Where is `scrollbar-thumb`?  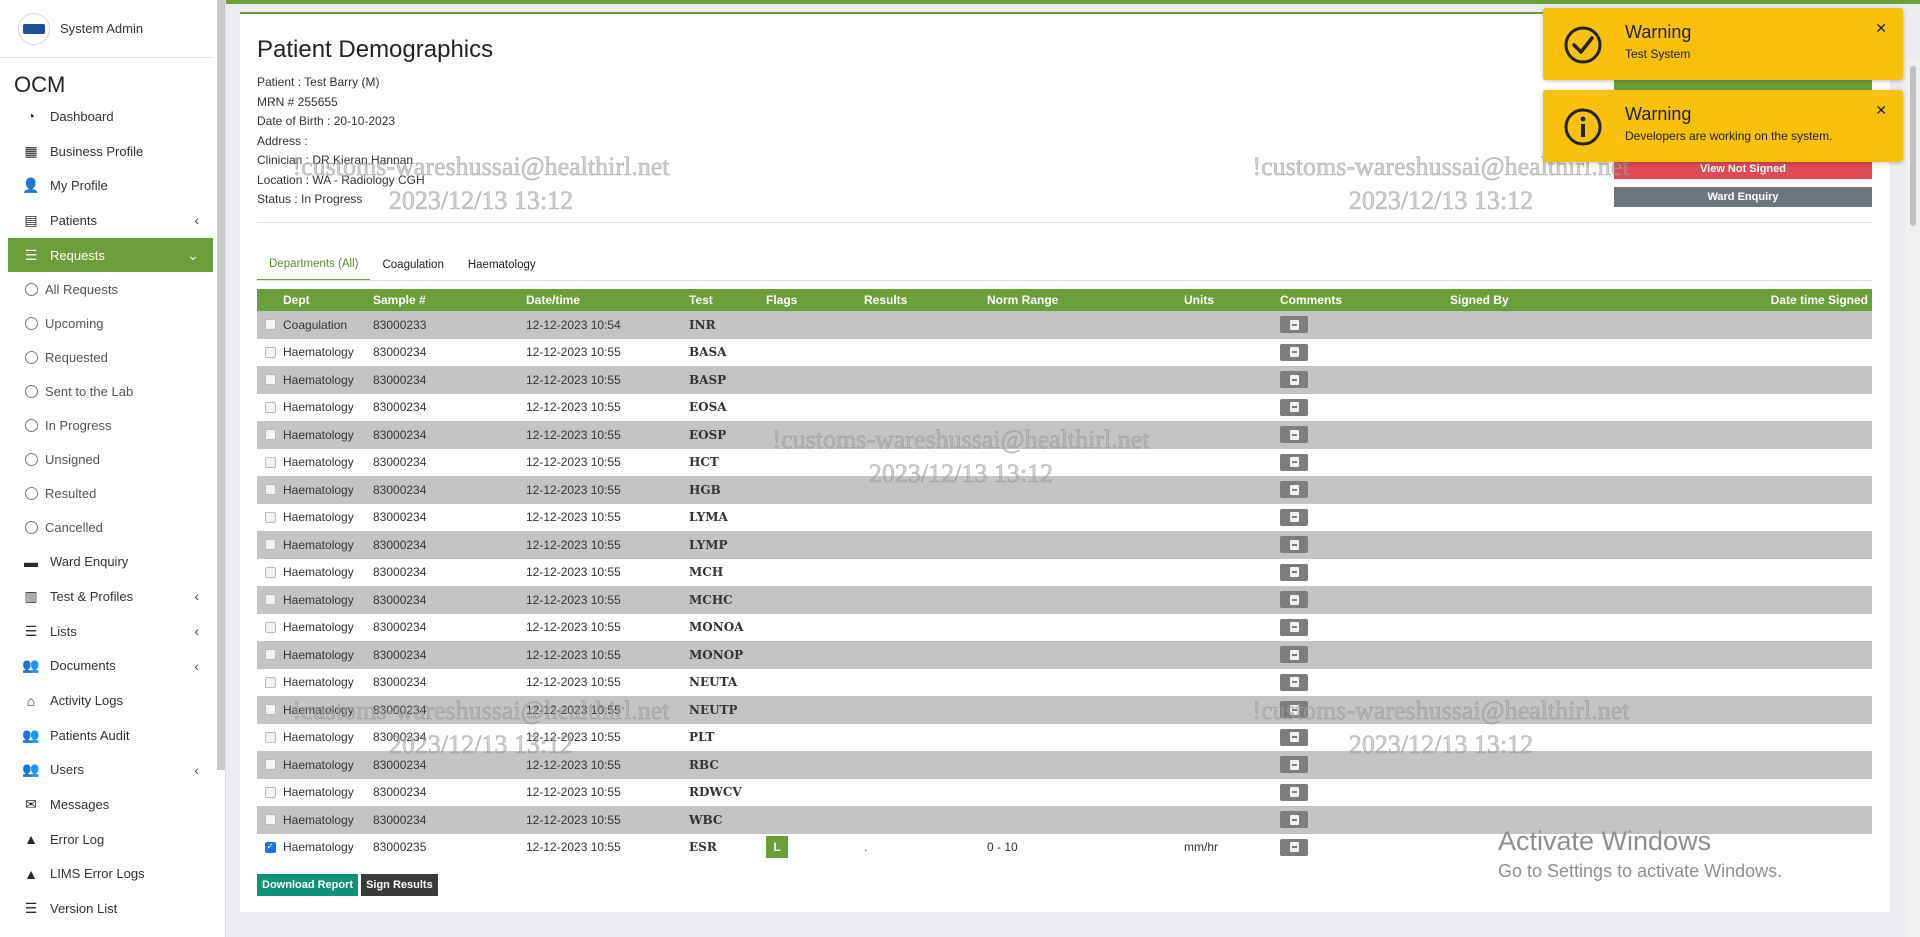 scrollbar-thumb is located at coordinates (1913, 146).